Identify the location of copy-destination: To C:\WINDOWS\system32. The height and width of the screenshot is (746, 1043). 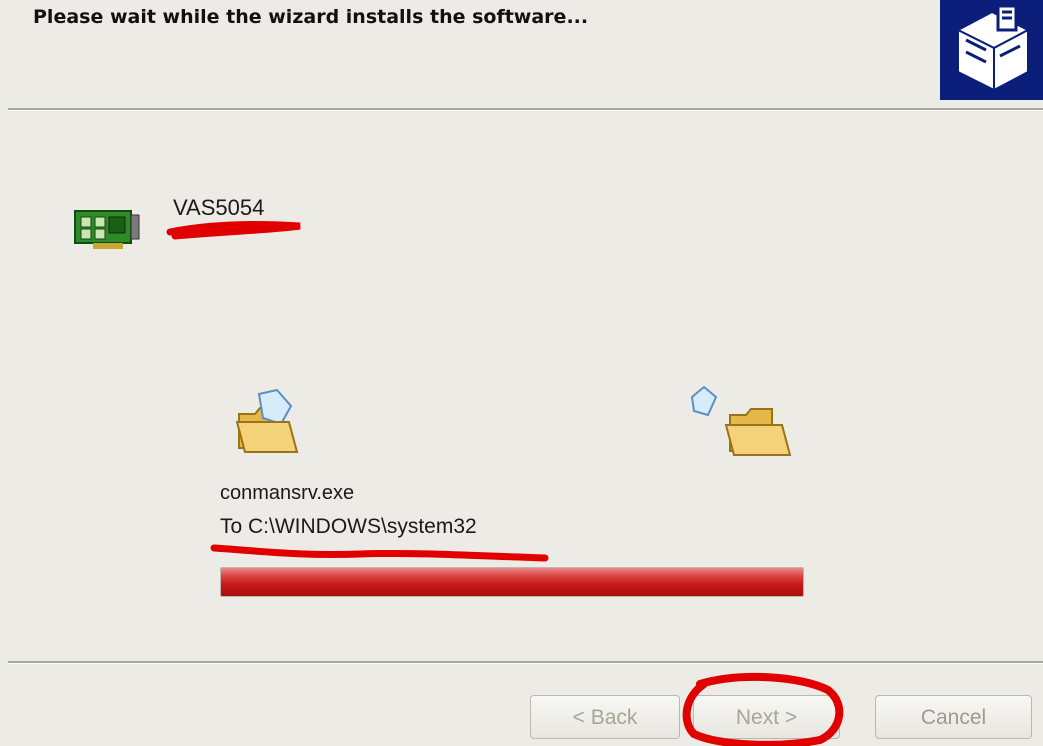
(348, 526).